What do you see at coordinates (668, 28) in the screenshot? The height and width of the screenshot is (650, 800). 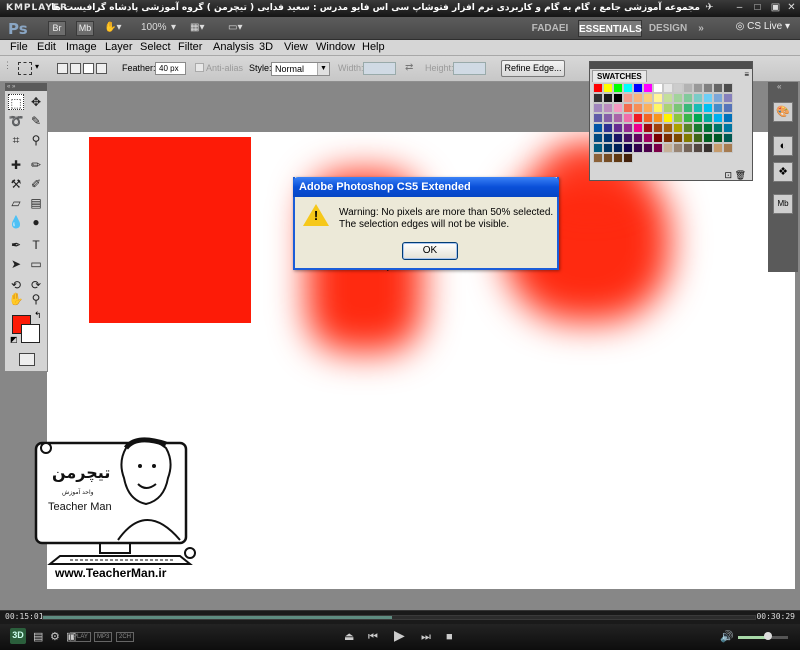 I see `workspace-design: DESIGN` at bounding box center [668, 28].